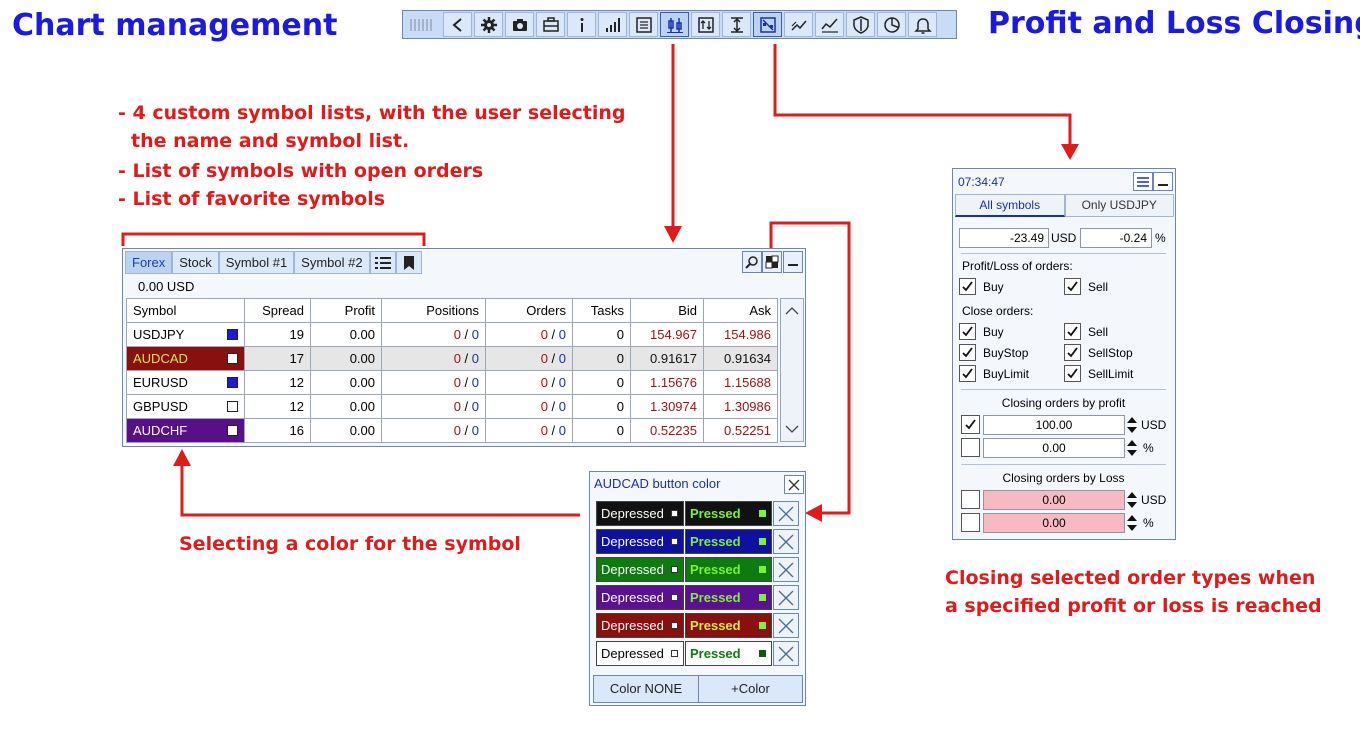 This screenshot has width=1360, height=730. Describe the element at coordinates (667, 406) in the screenshot. I see `bid-cell: 1.30974` at that location.